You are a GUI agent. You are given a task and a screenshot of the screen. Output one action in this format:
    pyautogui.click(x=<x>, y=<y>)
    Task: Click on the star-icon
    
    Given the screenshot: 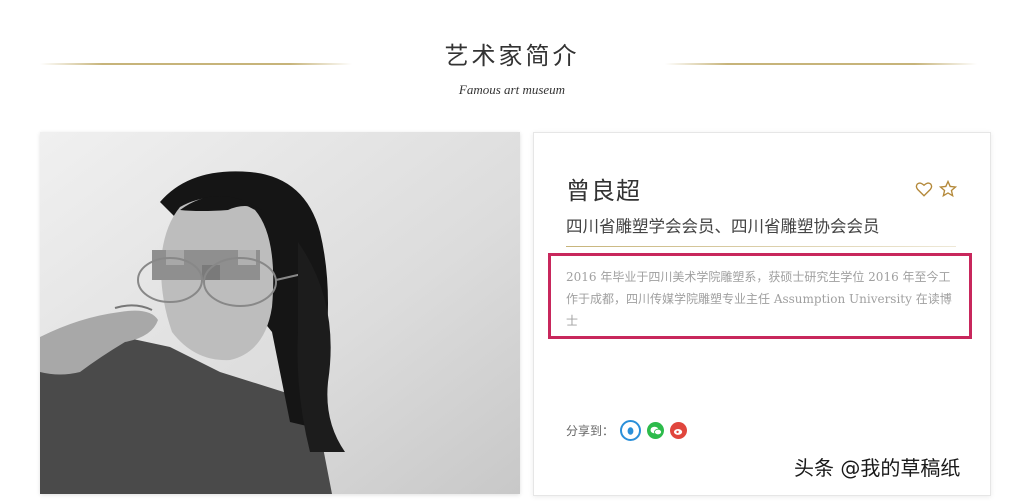 What is the action you would take?
    pyautogui.click(x=948, y=189)
    